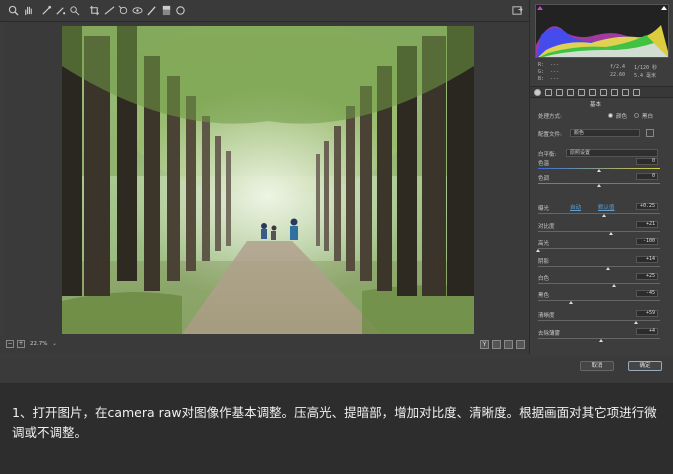 This screenshot has width=673, height=474. What do you see at coordinates (555, 65) in the screenshot?
I see `rgb-r-value: ---` at bounding box center [555, 65].